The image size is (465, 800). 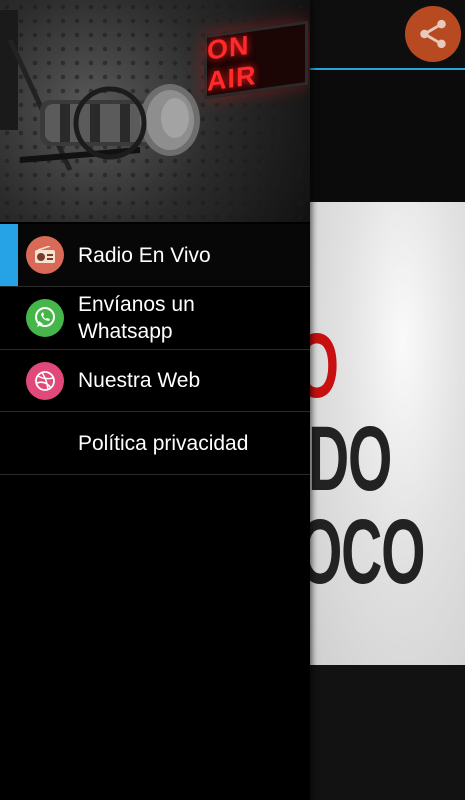 I want to click on on-air-text: ON AIR, so click(x=232, y=63).